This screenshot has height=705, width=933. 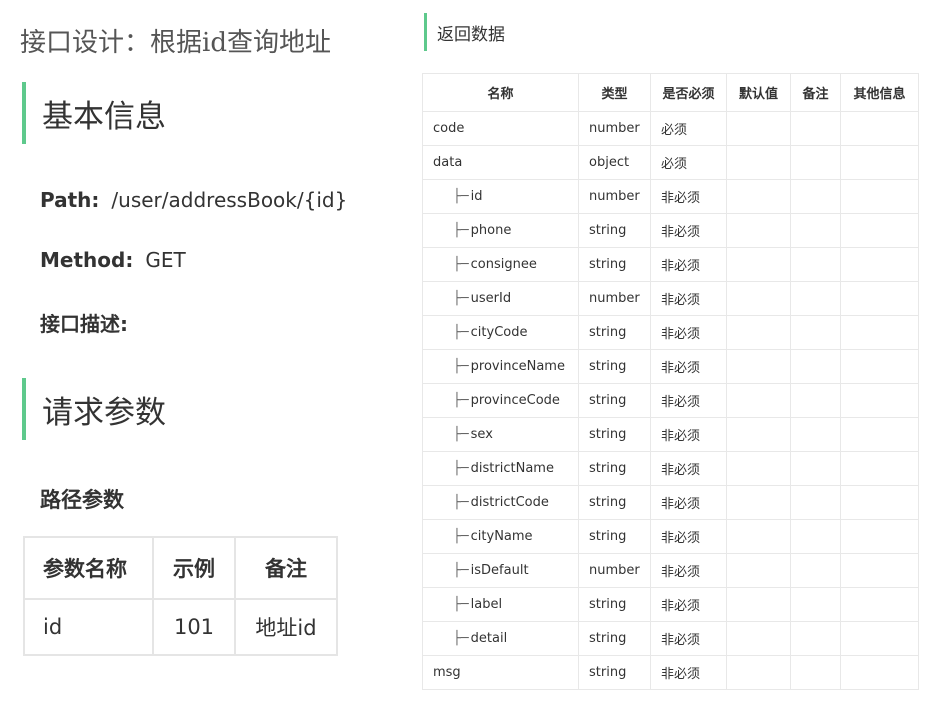 What do you see at coordinates (500, 230) in the screenshot?
I see `field-name-cell: ├─ phone` at bounding box center [500, 230].